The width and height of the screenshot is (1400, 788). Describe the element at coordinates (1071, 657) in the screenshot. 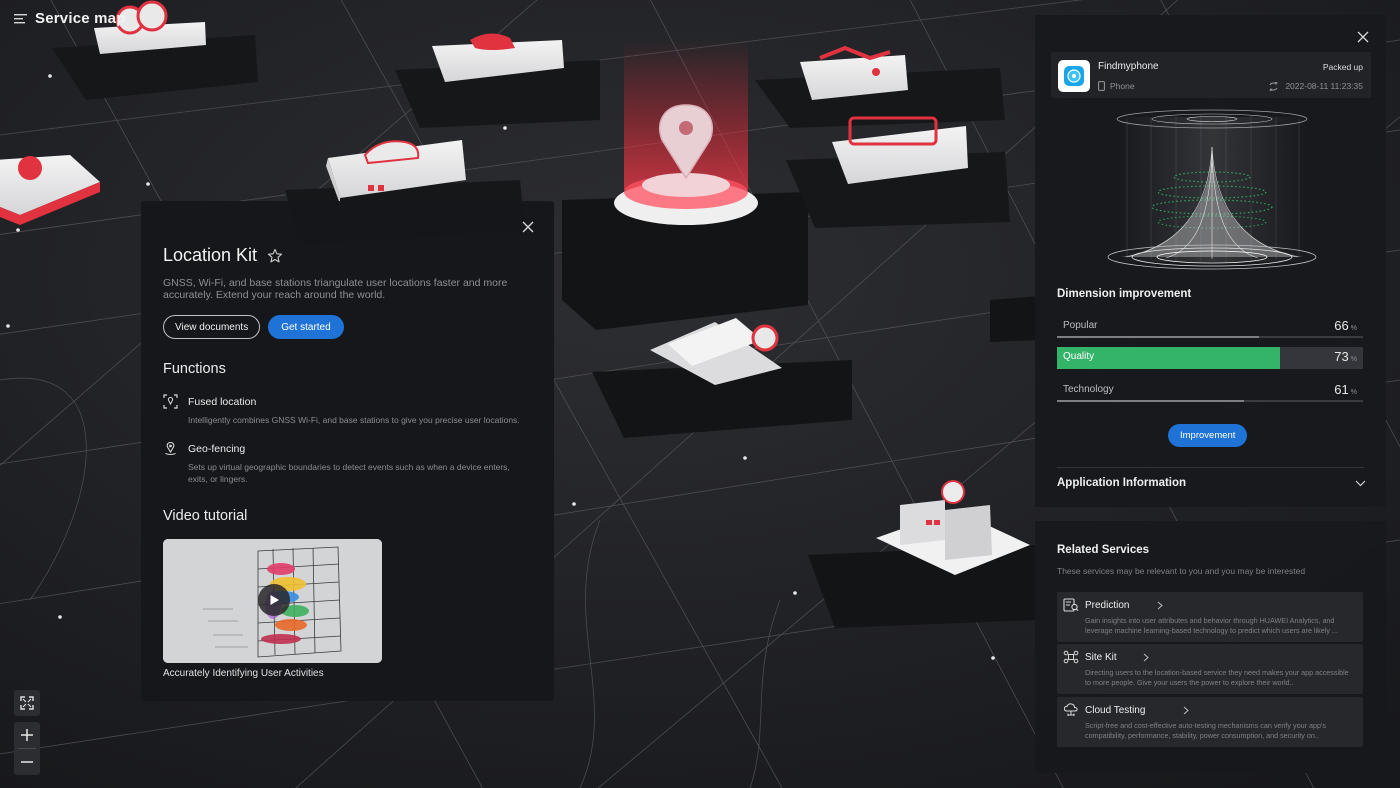

I see `site-kit-icon` at that location.